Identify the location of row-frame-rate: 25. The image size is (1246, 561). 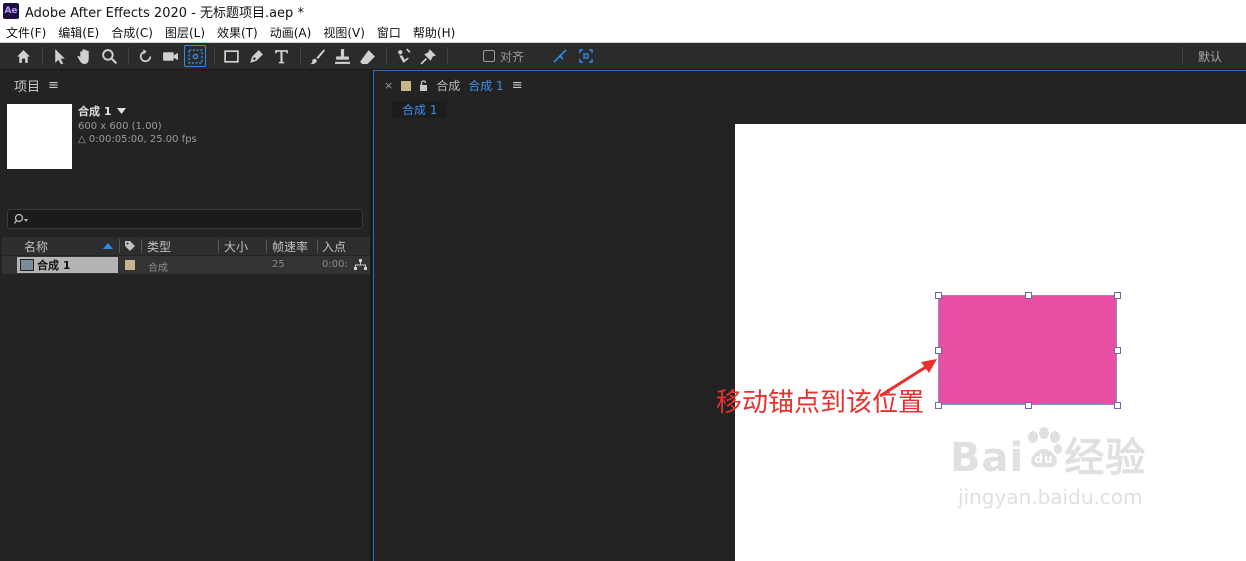
(278, 264).